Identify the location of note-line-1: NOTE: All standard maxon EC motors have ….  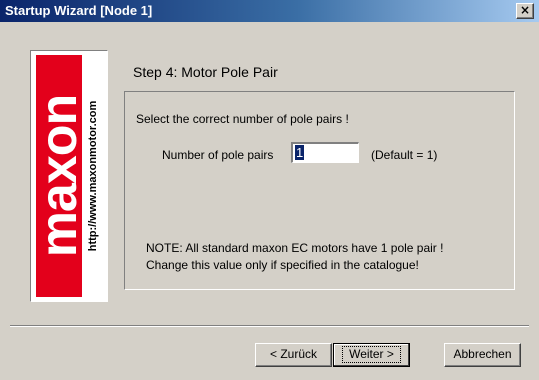
(295, 248).